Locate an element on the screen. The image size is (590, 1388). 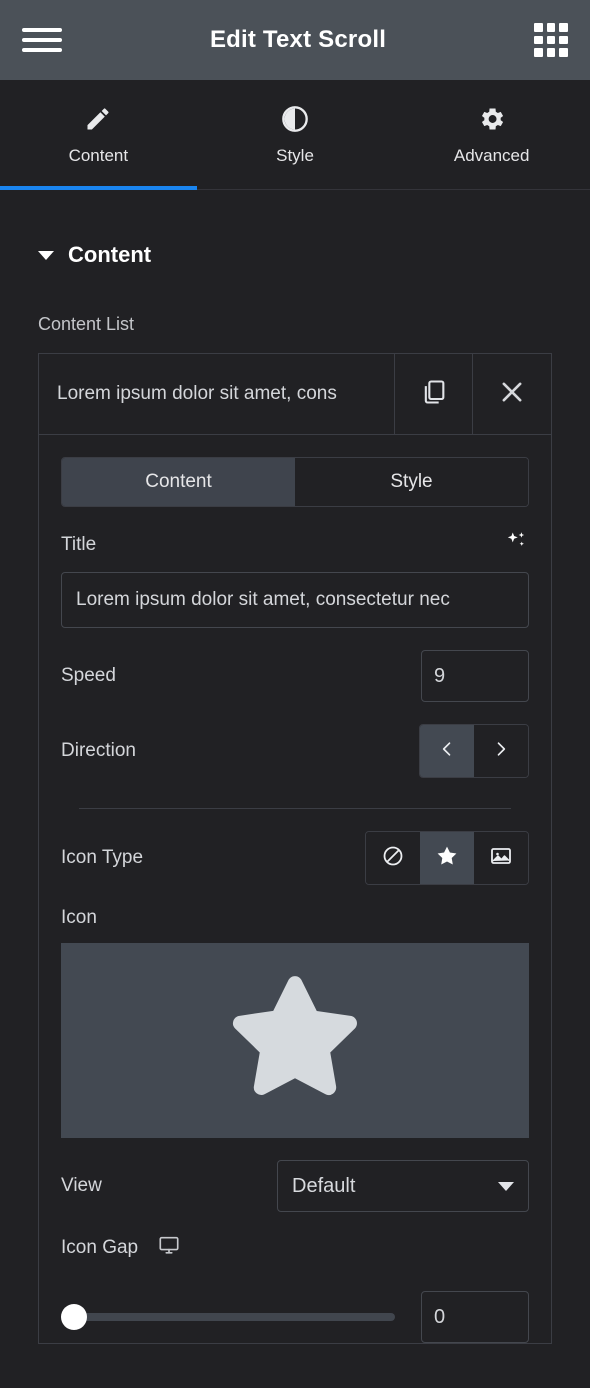
icon-type-option-image is located at coordinates (501, 858).